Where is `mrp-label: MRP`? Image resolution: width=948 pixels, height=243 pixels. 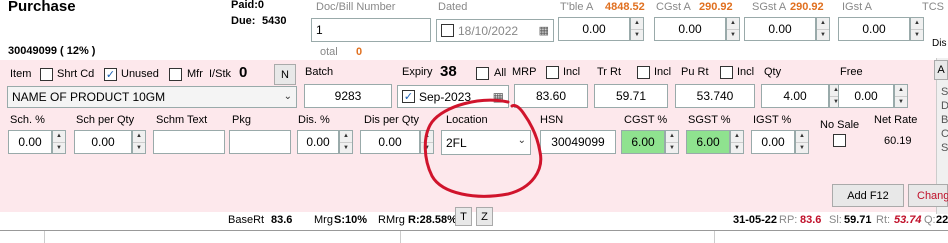 mrp-label: MRP is located at coordinates (524, 72).